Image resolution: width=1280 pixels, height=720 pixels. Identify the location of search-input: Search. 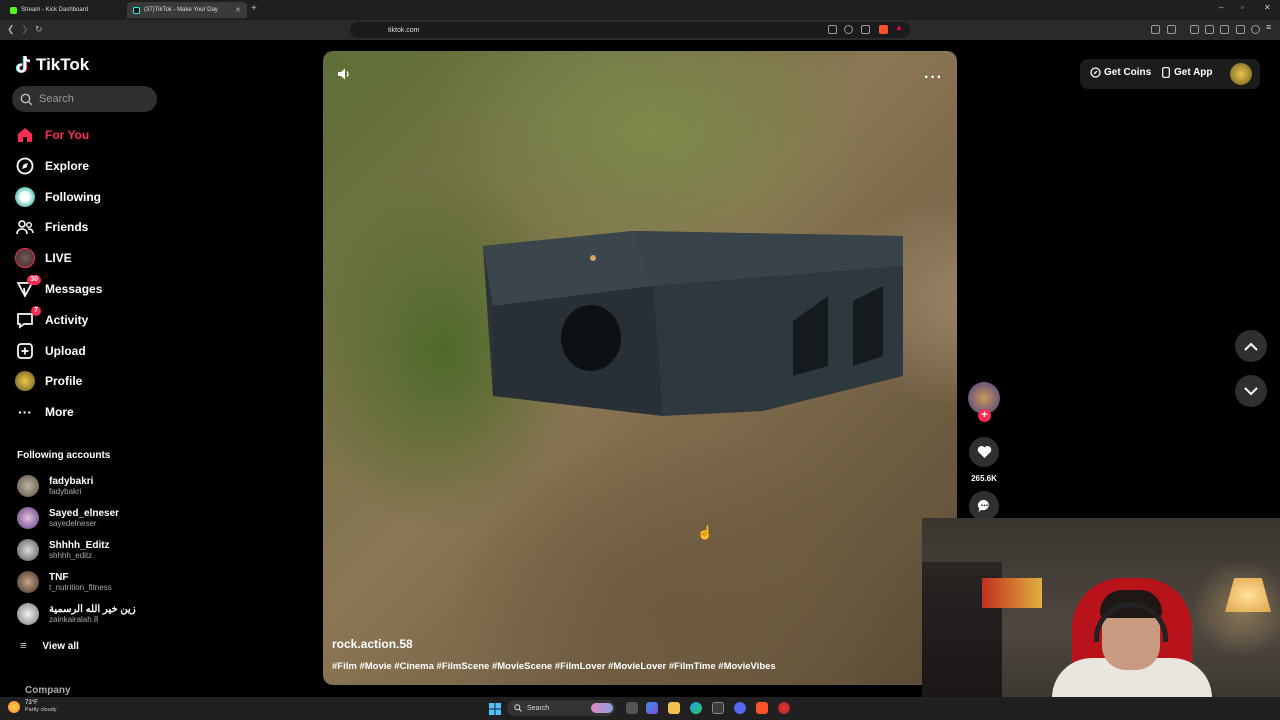
(84, 99).